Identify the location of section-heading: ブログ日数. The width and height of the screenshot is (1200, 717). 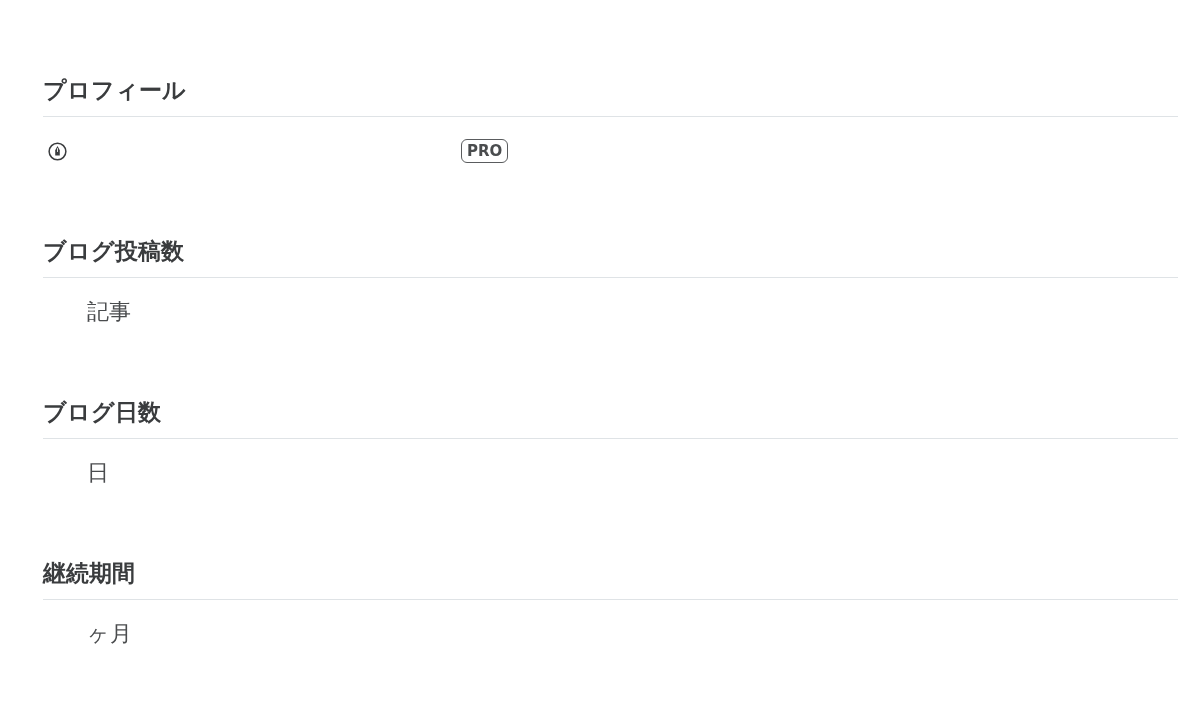
(102, 412).